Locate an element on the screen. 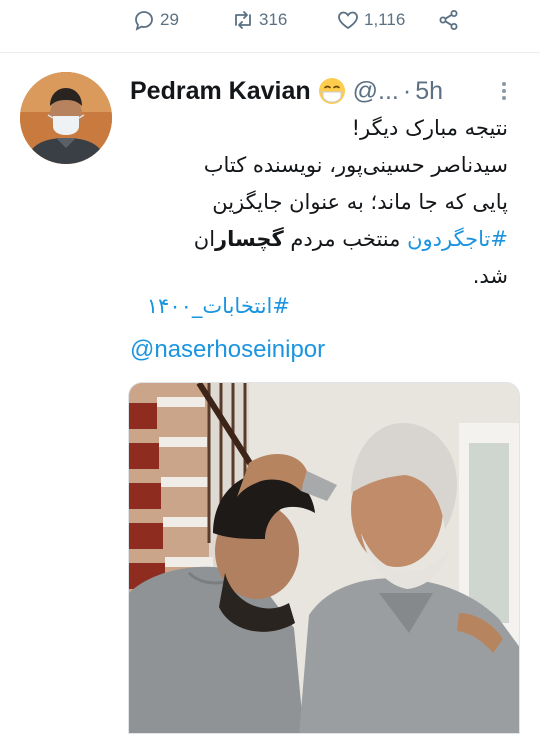 This screenshot has width=540, height=734. retweet-count: 316 is located at coordinates (273, 19).